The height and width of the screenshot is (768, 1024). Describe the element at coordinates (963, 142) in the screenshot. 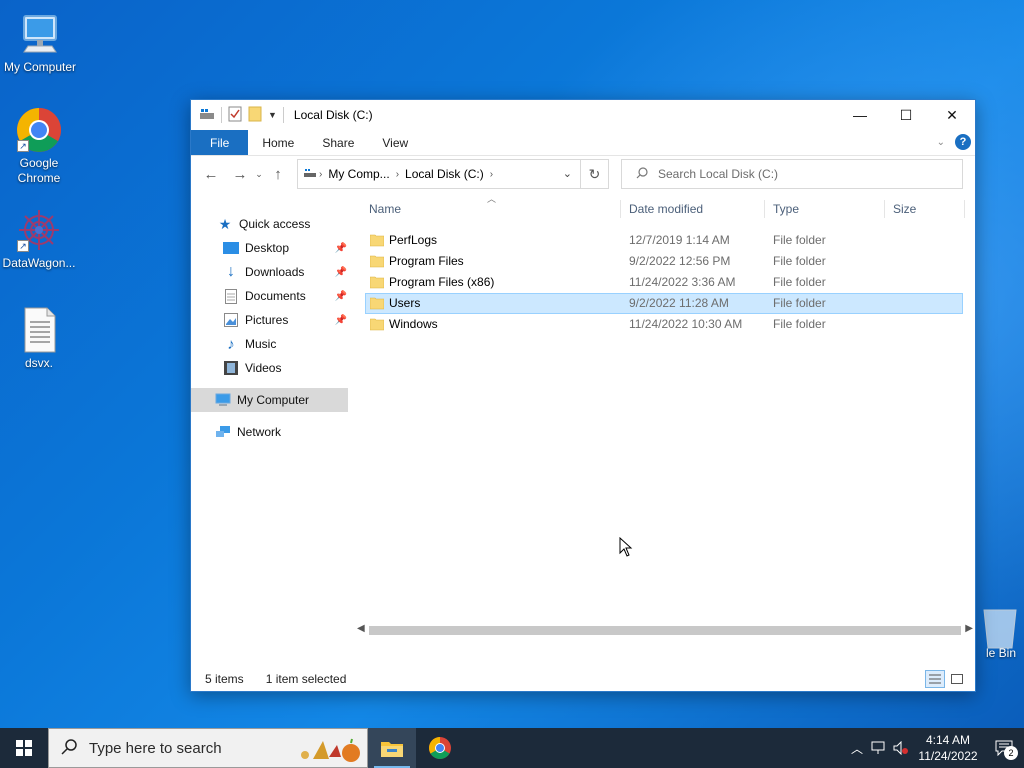

I see `help-icon: ?` at that location.